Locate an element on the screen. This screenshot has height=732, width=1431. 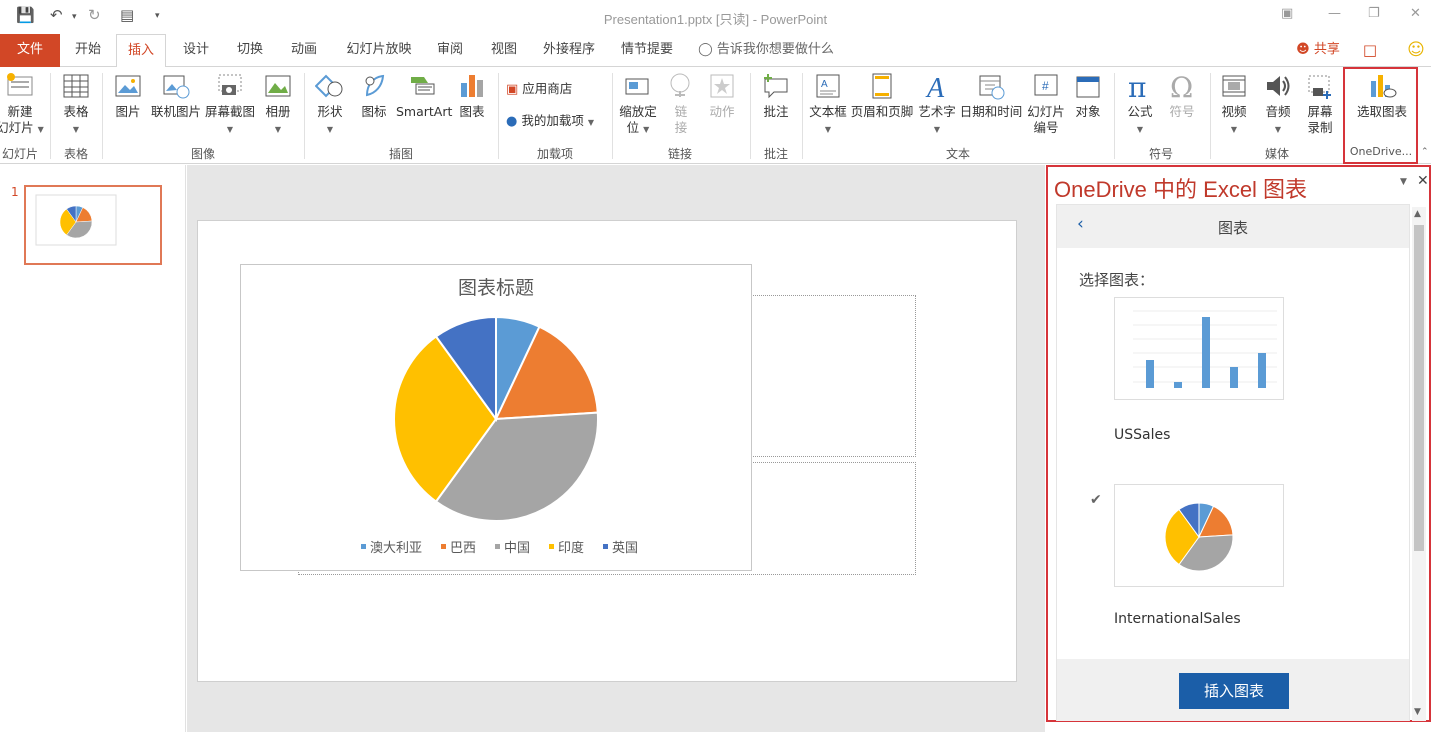
smartart-button: SmartArt is located at coordinates (424, 95).